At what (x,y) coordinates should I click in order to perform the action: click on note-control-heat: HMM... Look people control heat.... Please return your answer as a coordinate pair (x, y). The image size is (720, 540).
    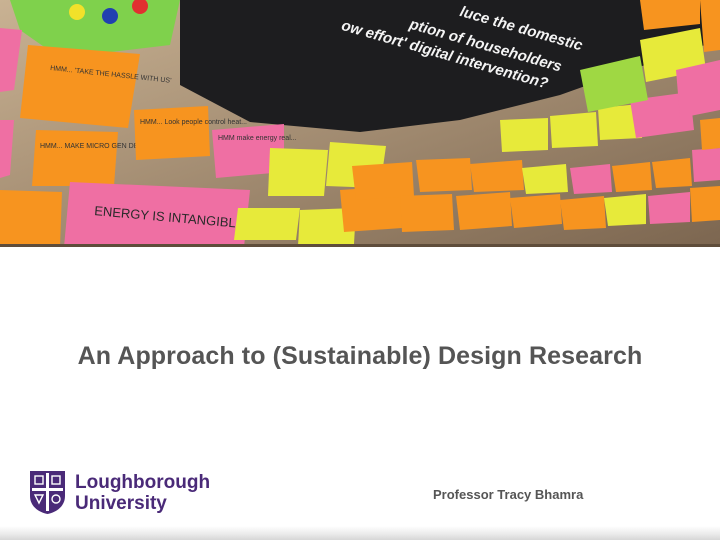
    Looking at the image, I should click on (193, 122).